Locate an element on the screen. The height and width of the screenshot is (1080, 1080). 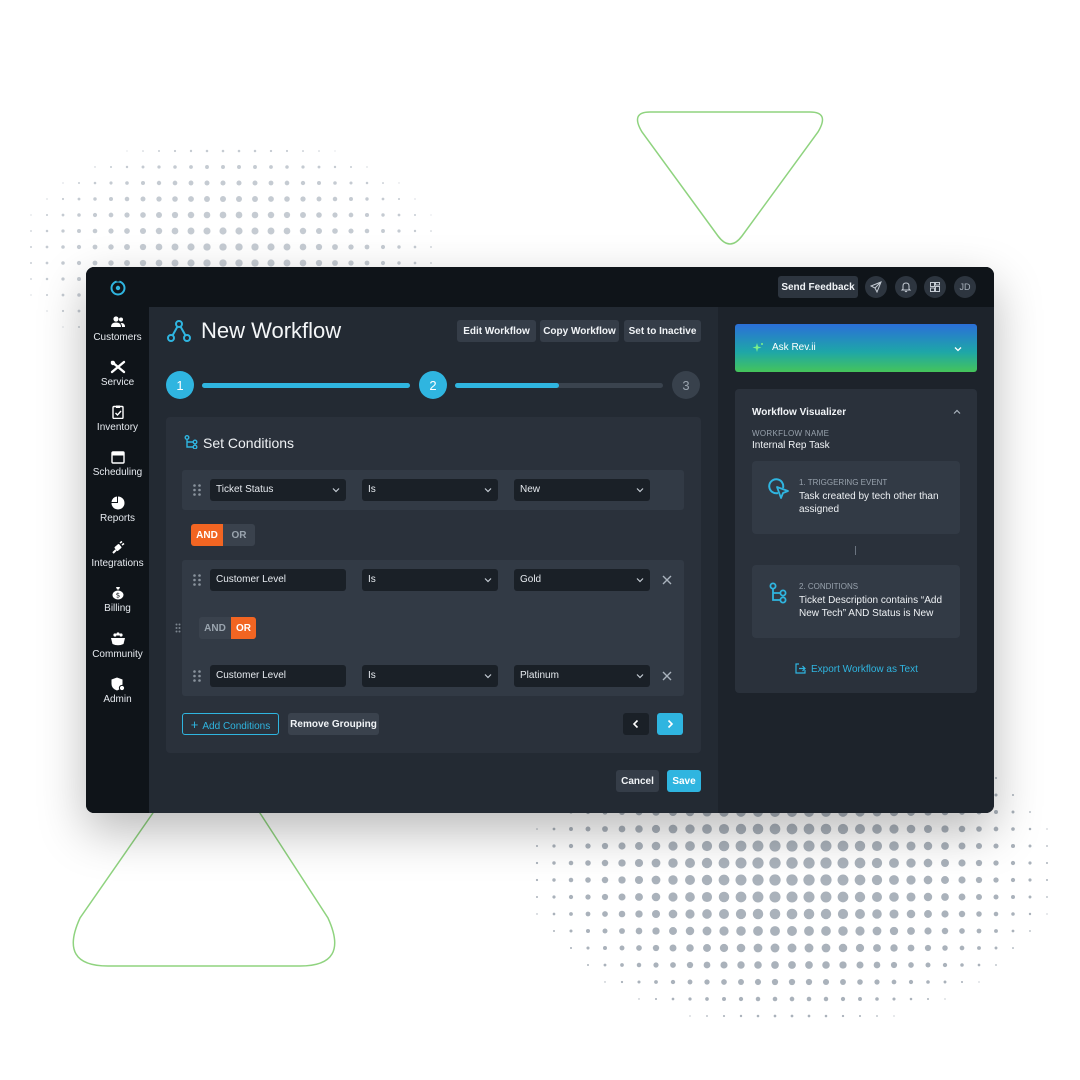
value-select: Gold is located at coordinates (582, 580).